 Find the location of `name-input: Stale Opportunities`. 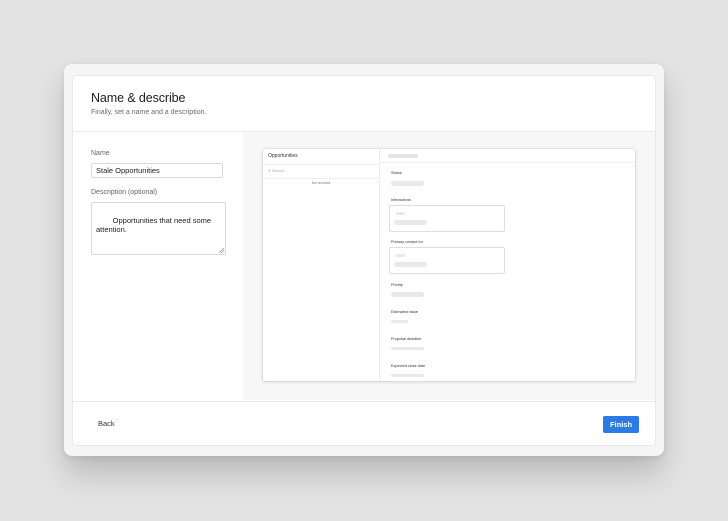

name-input: Stale Opportunities is located at coordinates (157, 170).